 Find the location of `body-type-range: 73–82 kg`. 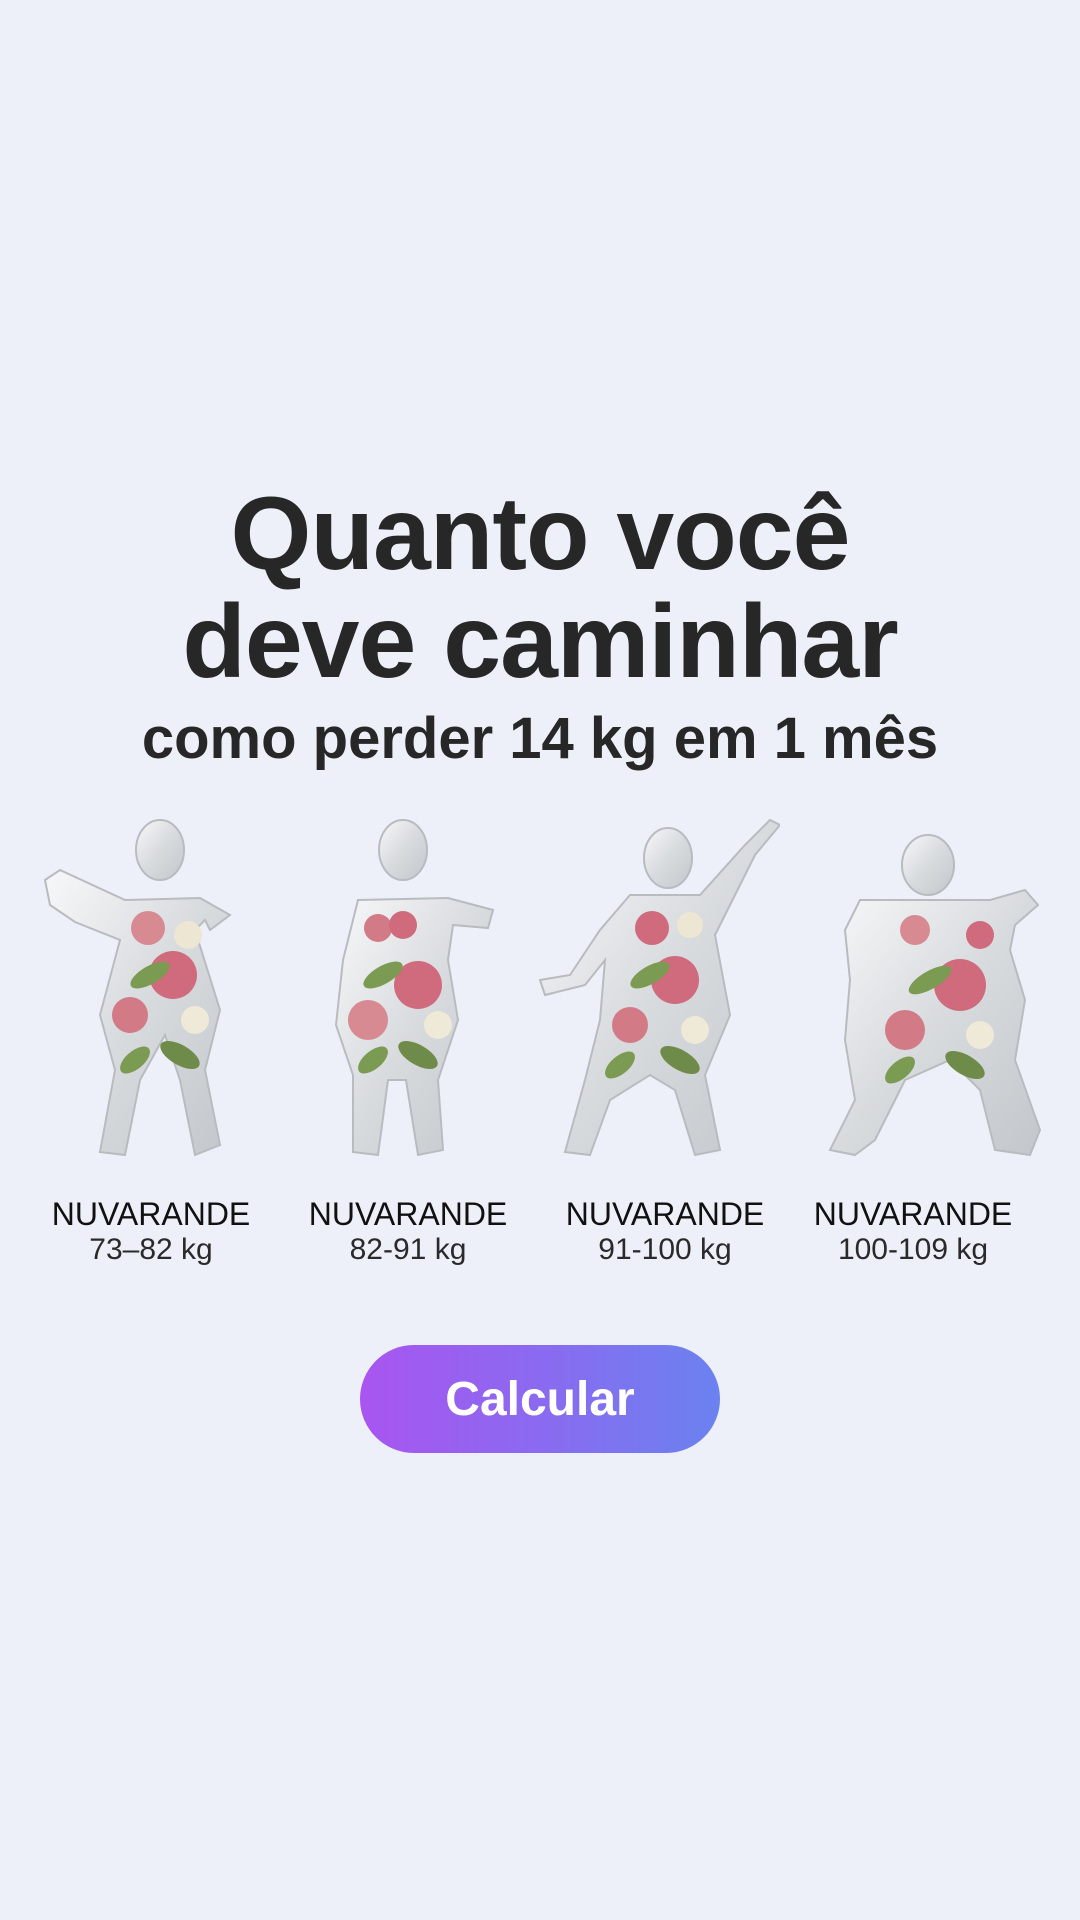

body-type-range: 73–82 kg is located at coordinates (151, 1249).